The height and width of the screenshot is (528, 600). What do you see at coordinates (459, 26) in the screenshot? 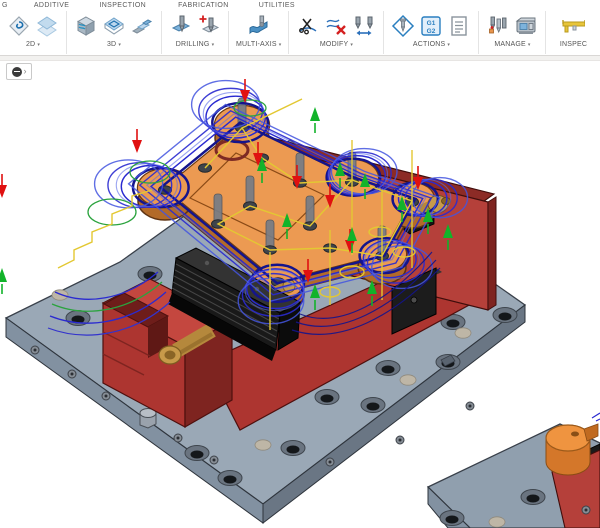
I see `setup-sheet-icon` at bounding box center [459, 26].